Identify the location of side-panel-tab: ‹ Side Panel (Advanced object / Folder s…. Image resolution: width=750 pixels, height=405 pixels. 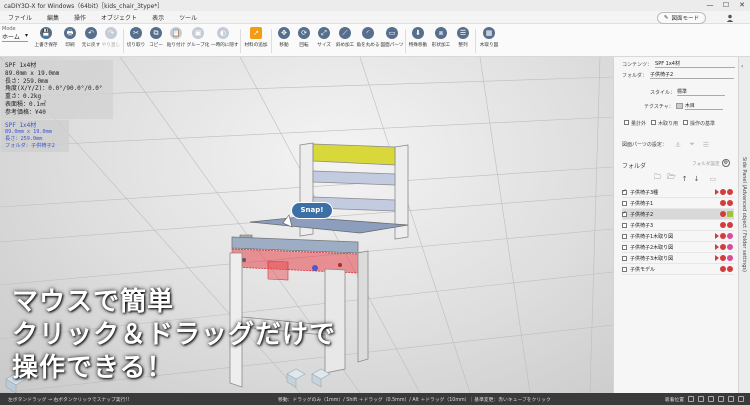
(744, 225).